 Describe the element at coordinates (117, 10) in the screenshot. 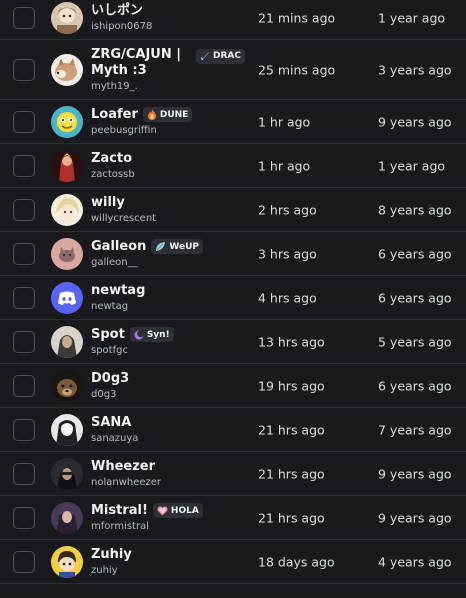

I see `display-name: いしポン` at that location.